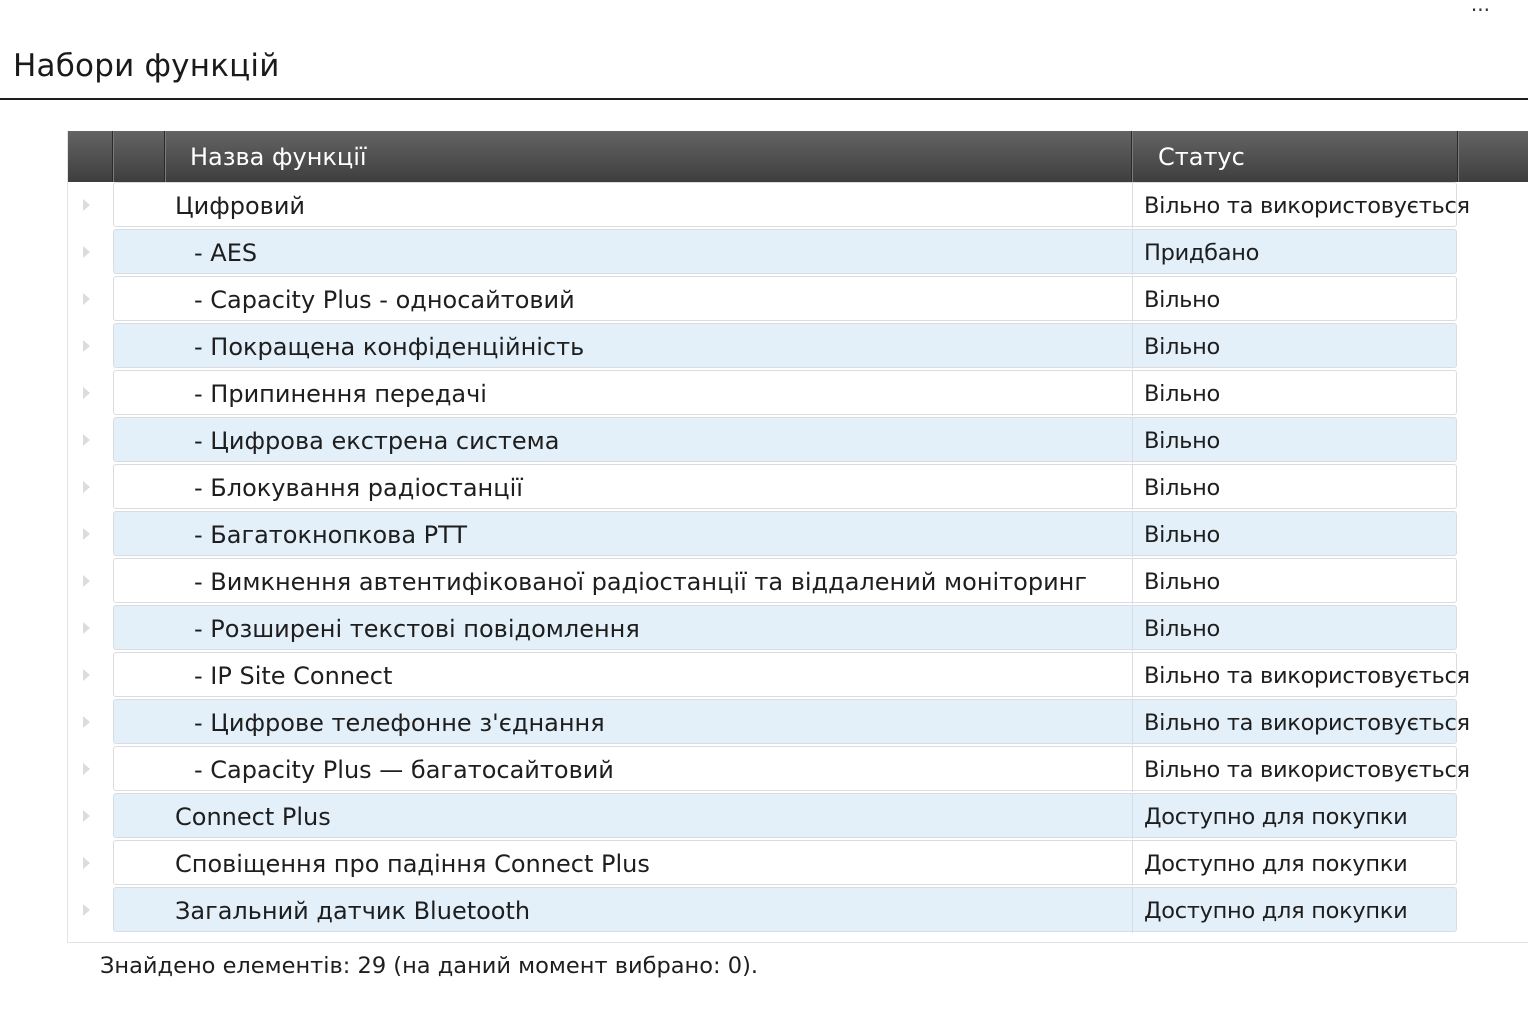  I want to click on column-header-feature-name: Назва функції, so click(648, 156).